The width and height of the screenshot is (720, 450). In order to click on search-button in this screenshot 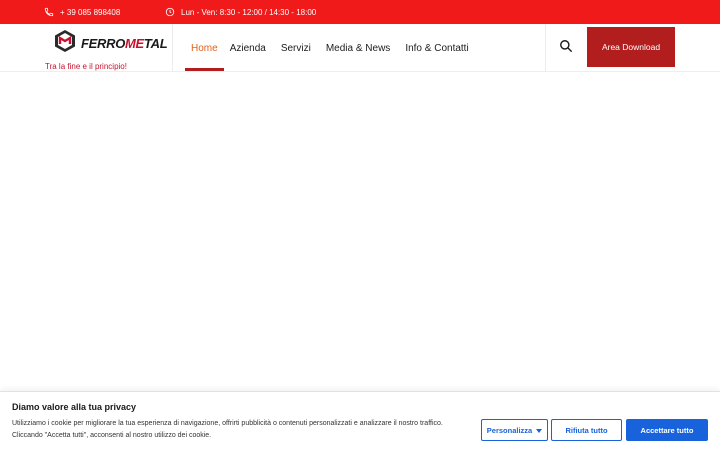, I will do `click(566, 48)`.